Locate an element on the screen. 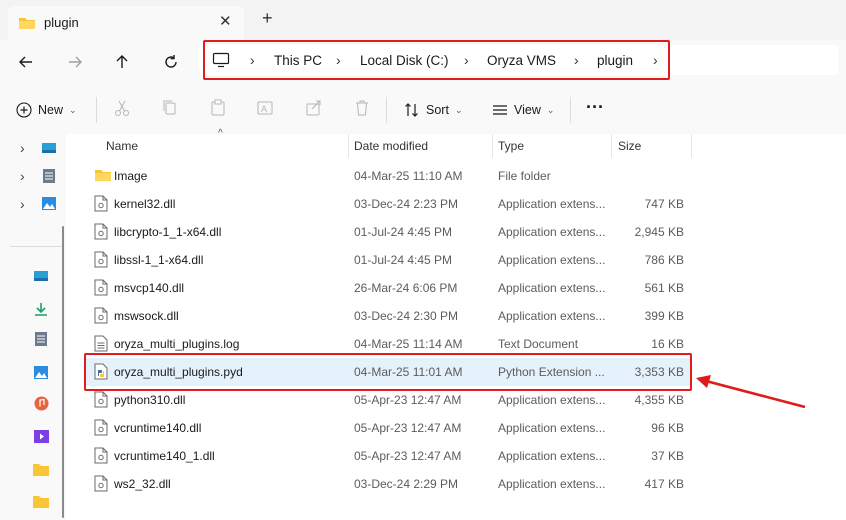 This screenshot has width=846, height=520. view-button: View ⌄ is located at coordinates (523, 110).